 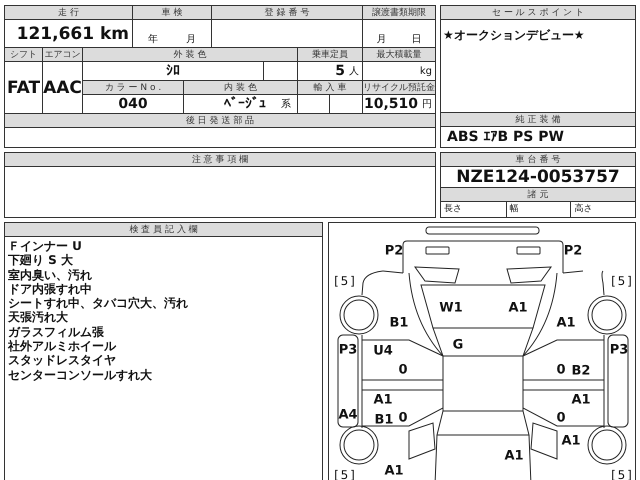 What do you see at coordinates (399, 87) in the screenshot?
I see `field-label: リサイクル預託金` at bounding box center [399, 87].